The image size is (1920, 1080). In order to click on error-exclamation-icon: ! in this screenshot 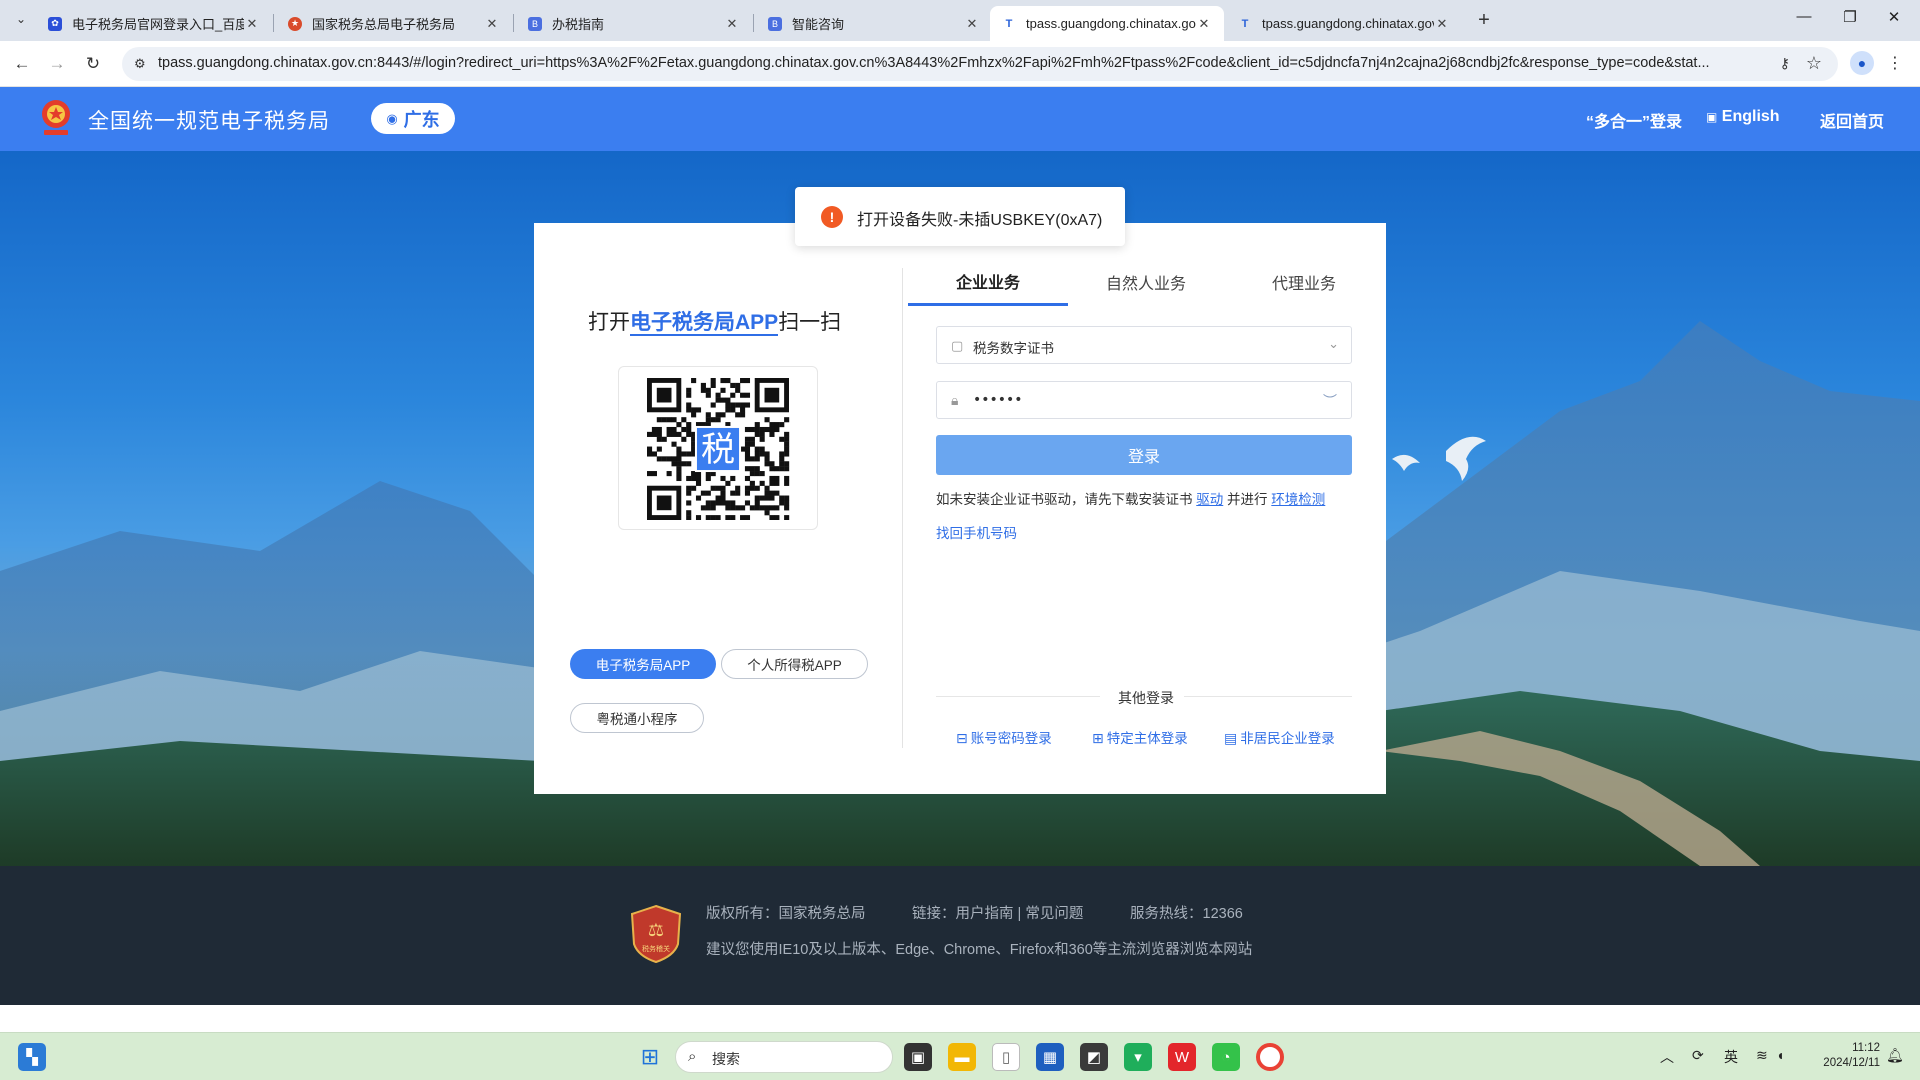, I will do `click(832, 217)`.